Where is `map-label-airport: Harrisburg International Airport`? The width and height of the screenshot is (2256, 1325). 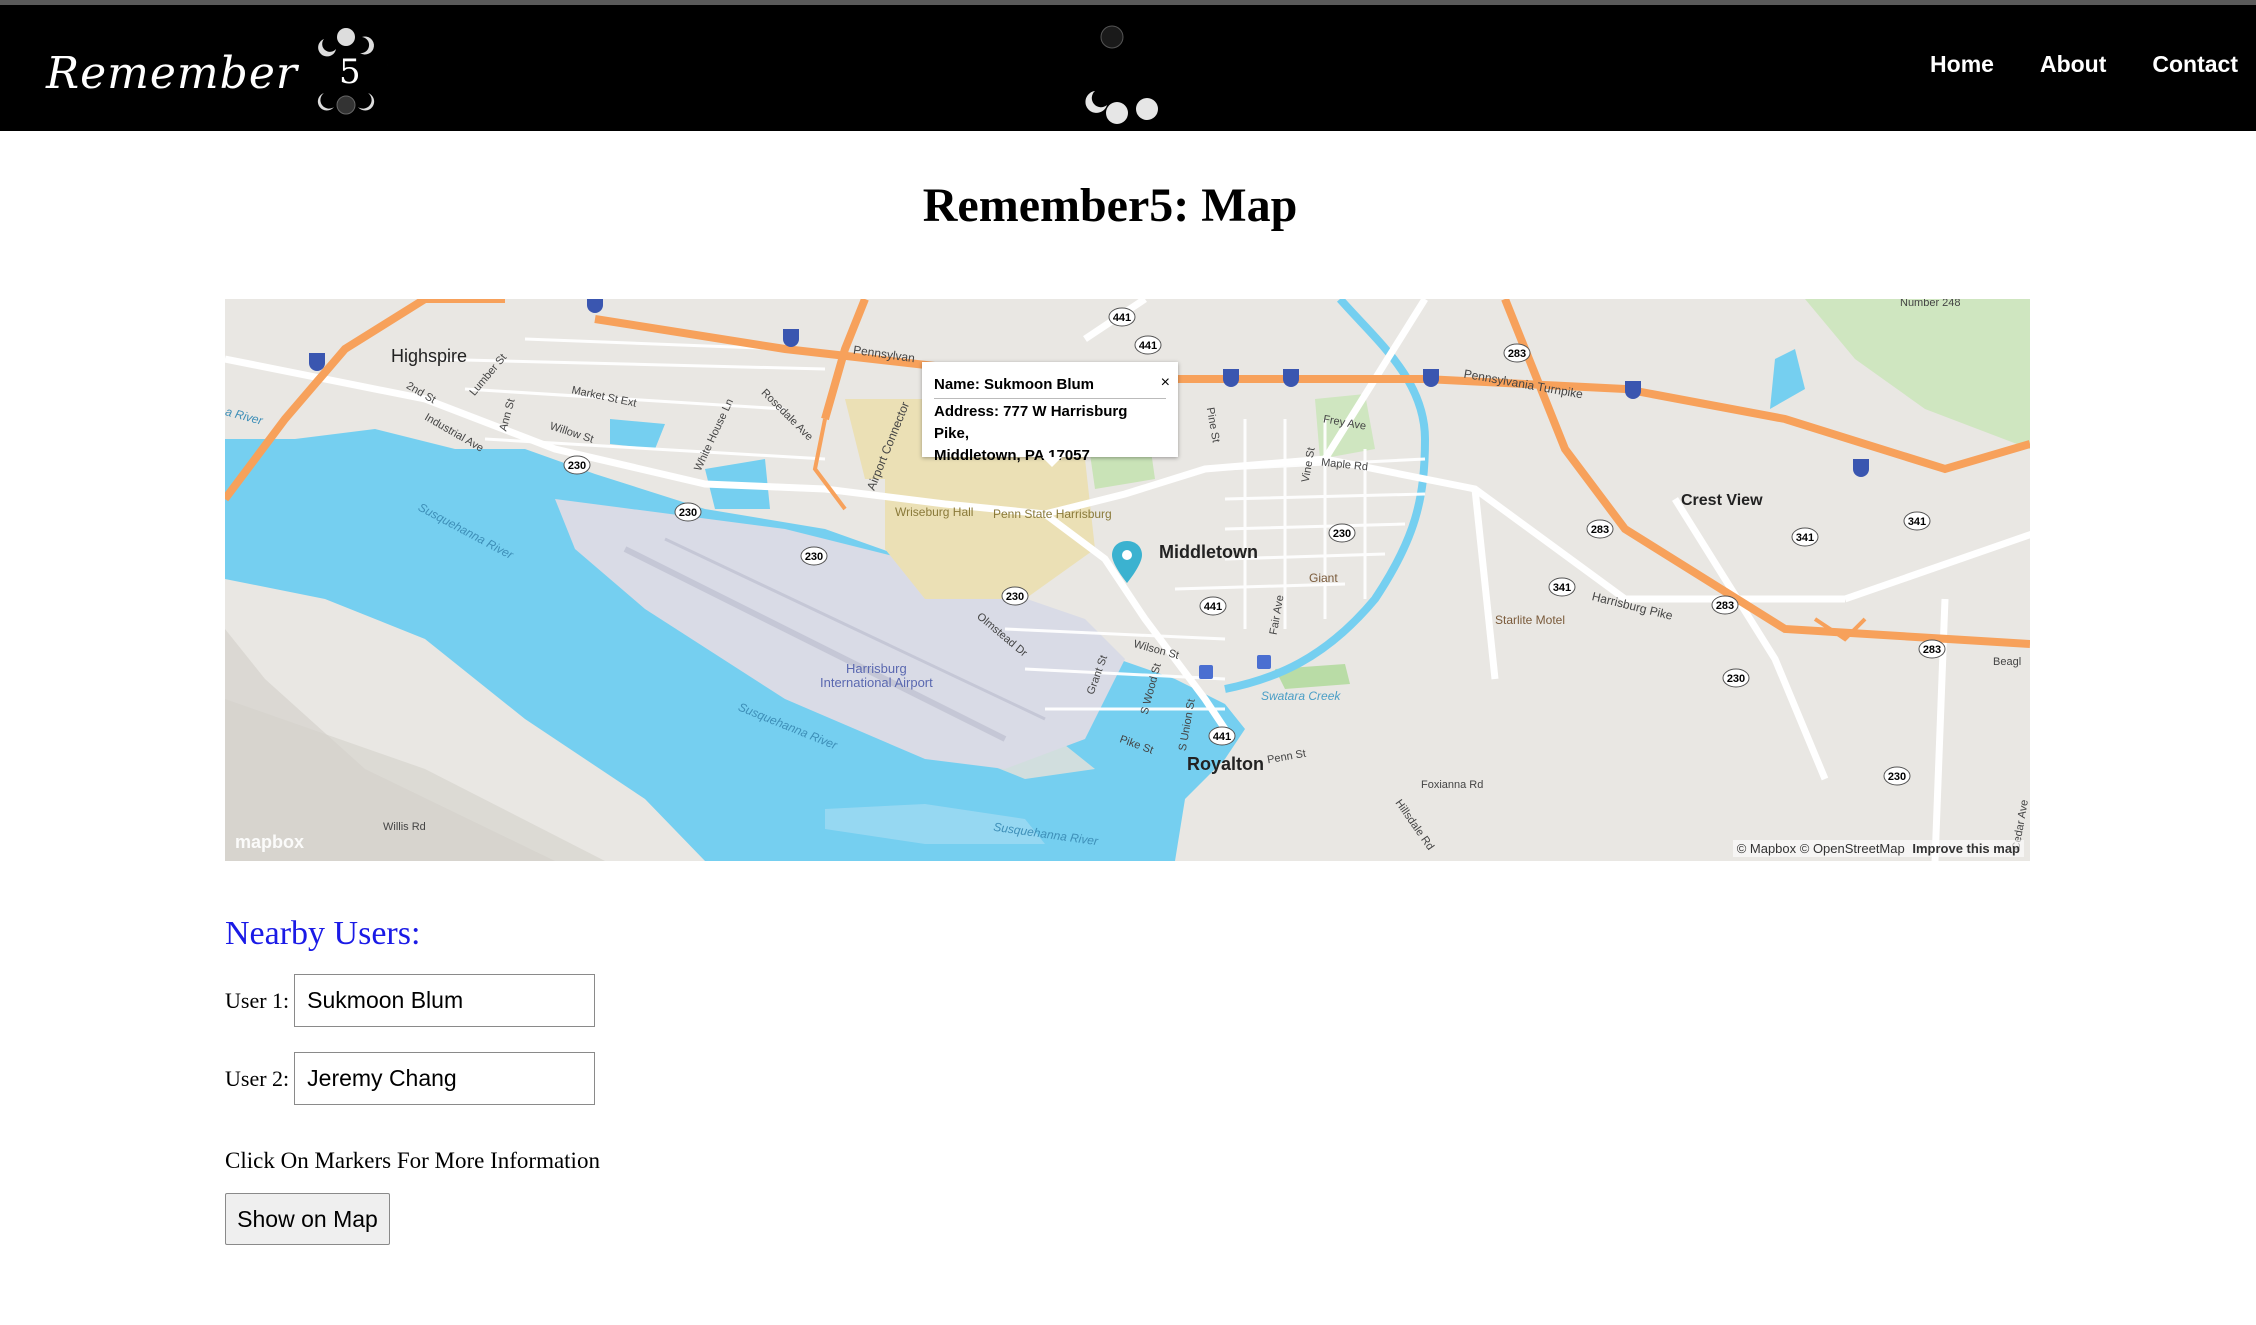
map-label-airport: Harrisburg International Airport is located at coordinates (876, 676).